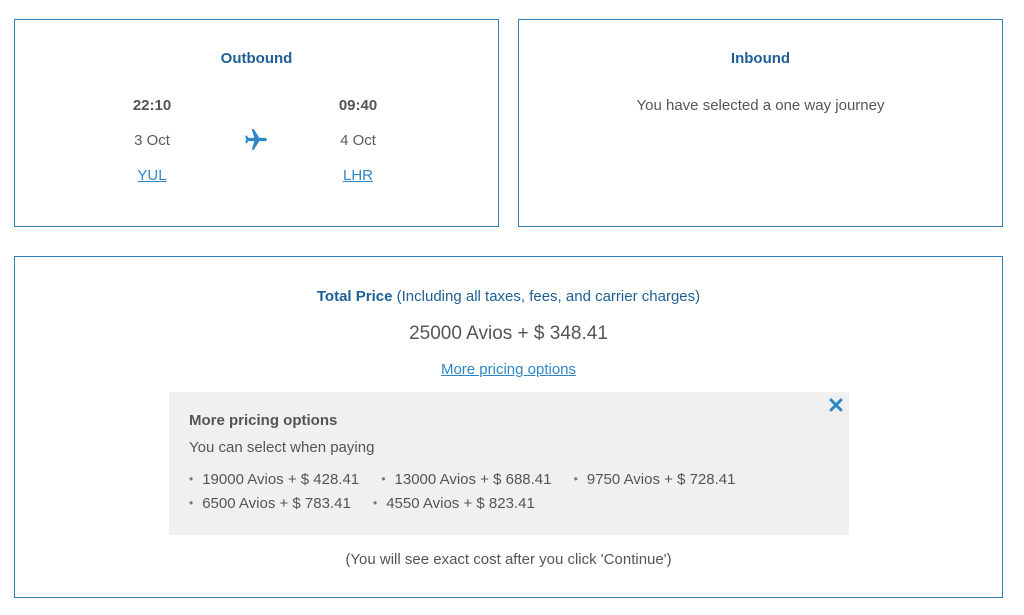 Image resolution: width=1024 pixels, height=615 pixels. Describe the element at coordinates (256, 58) in the screenshot. I see `outbound-title: Outbound` at that location.